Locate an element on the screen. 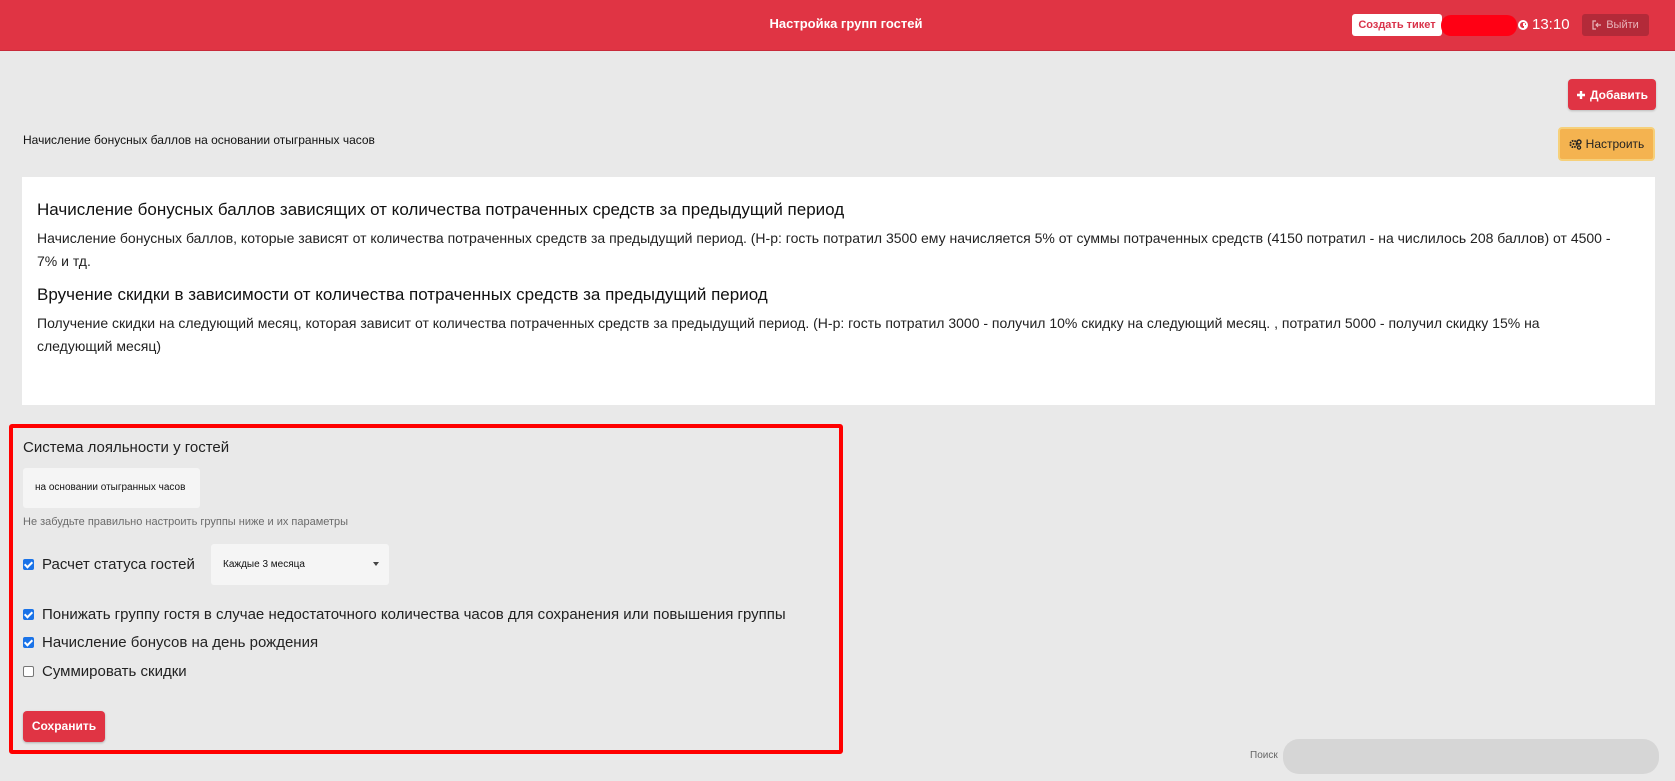  gears-icon is located at coordinates (1575, 144).